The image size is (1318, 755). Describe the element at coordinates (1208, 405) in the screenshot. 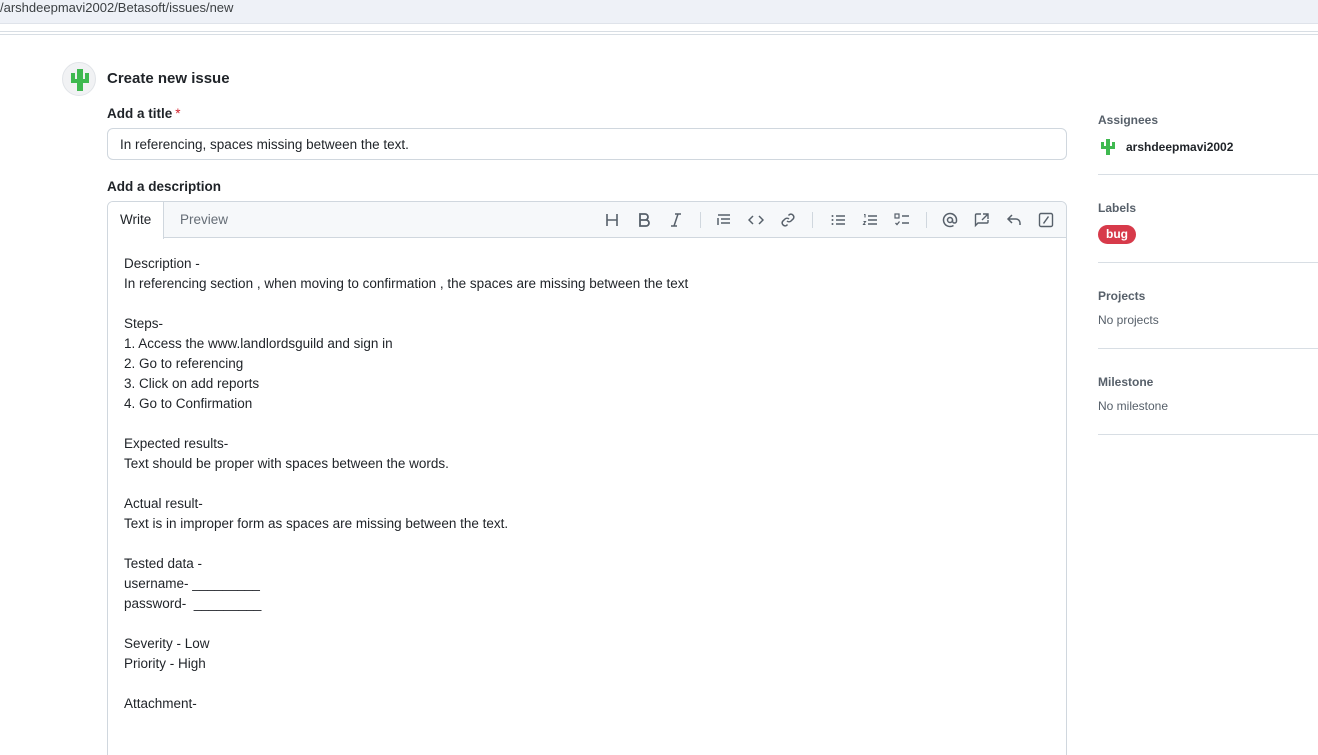

I see `milestone-section: Milestone No milestone` at that location.